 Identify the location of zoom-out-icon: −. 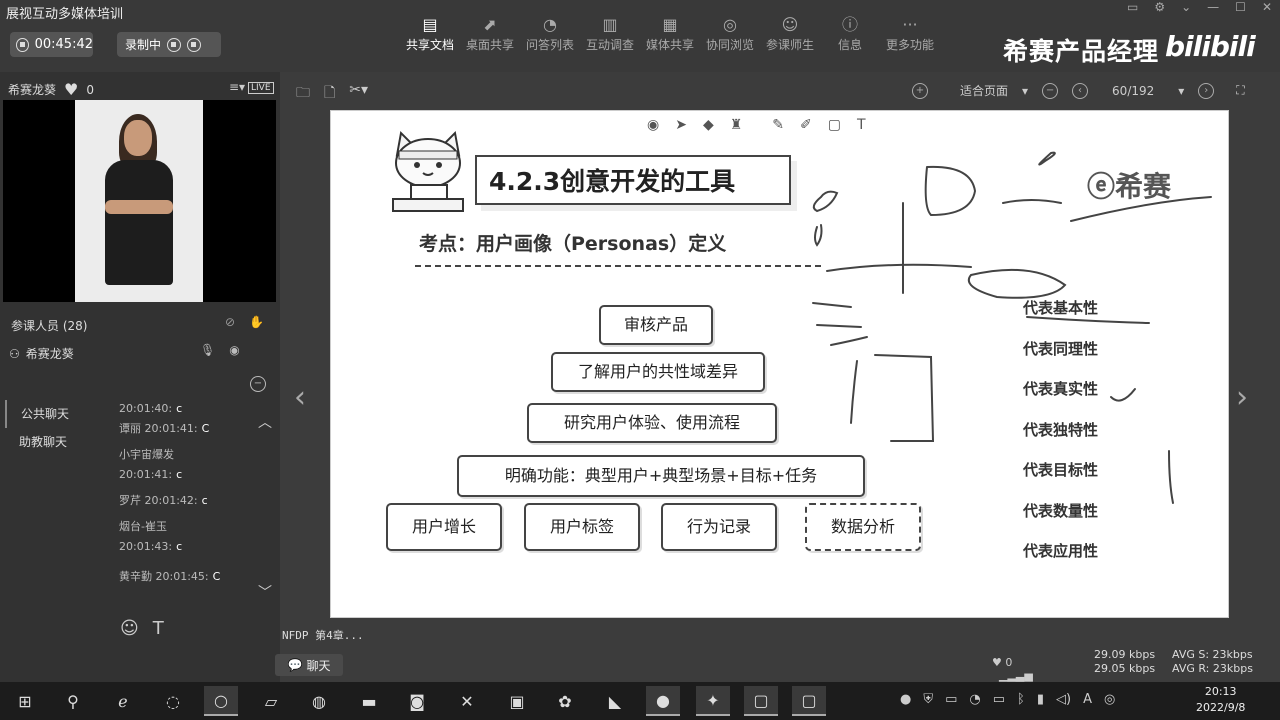
(1050, 90).